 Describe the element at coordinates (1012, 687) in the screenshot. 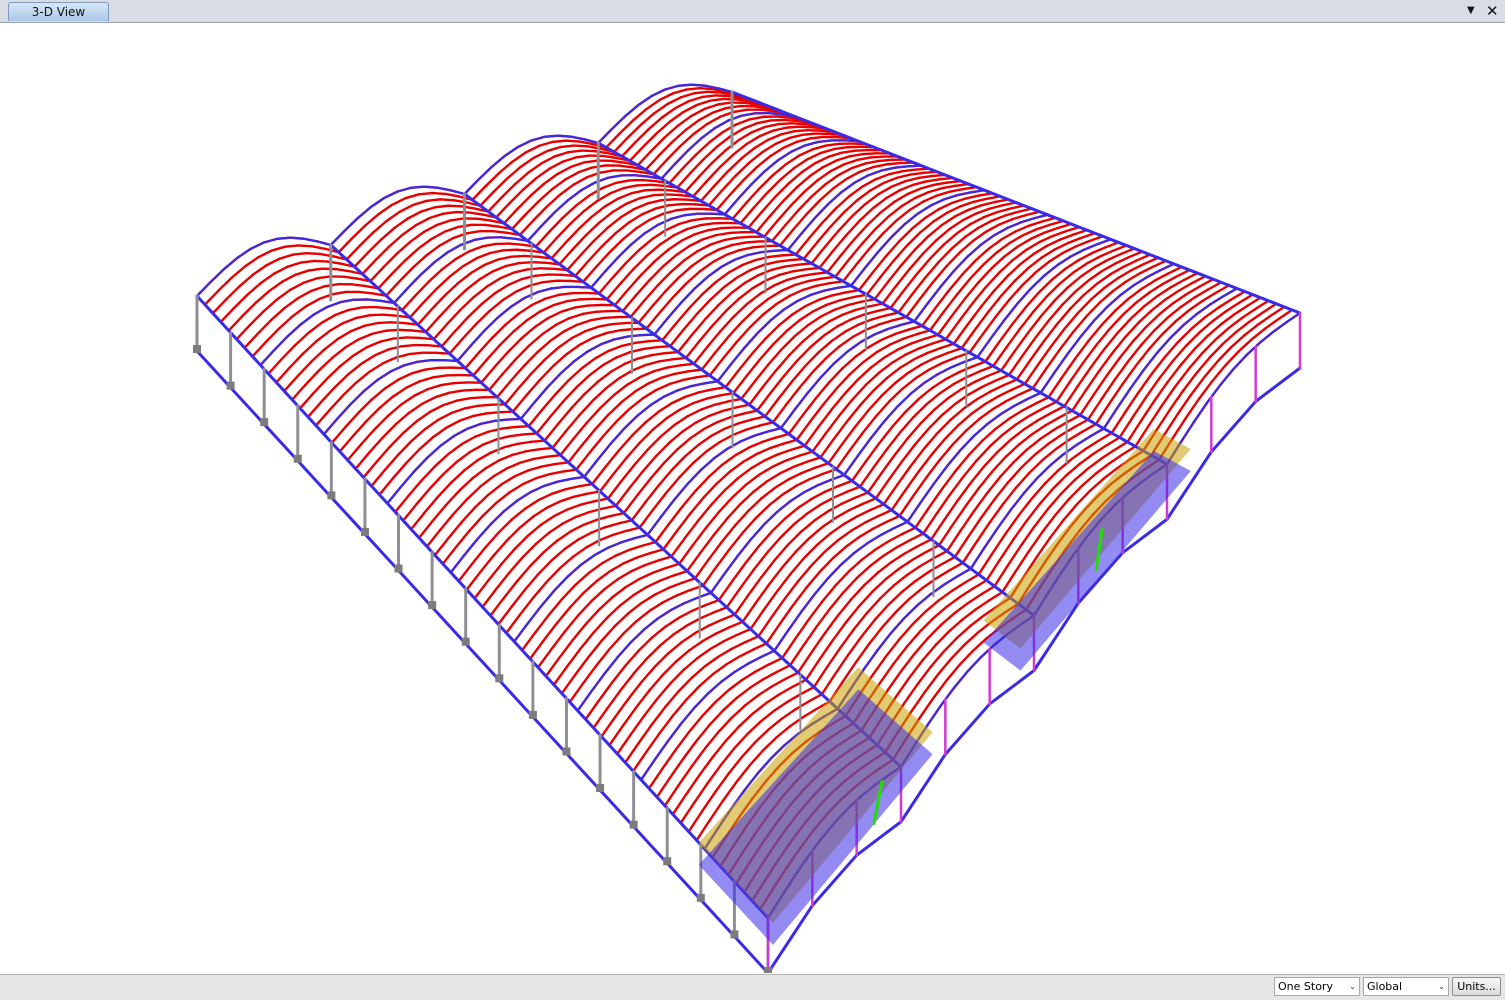

I see `ground-girder` at that location.